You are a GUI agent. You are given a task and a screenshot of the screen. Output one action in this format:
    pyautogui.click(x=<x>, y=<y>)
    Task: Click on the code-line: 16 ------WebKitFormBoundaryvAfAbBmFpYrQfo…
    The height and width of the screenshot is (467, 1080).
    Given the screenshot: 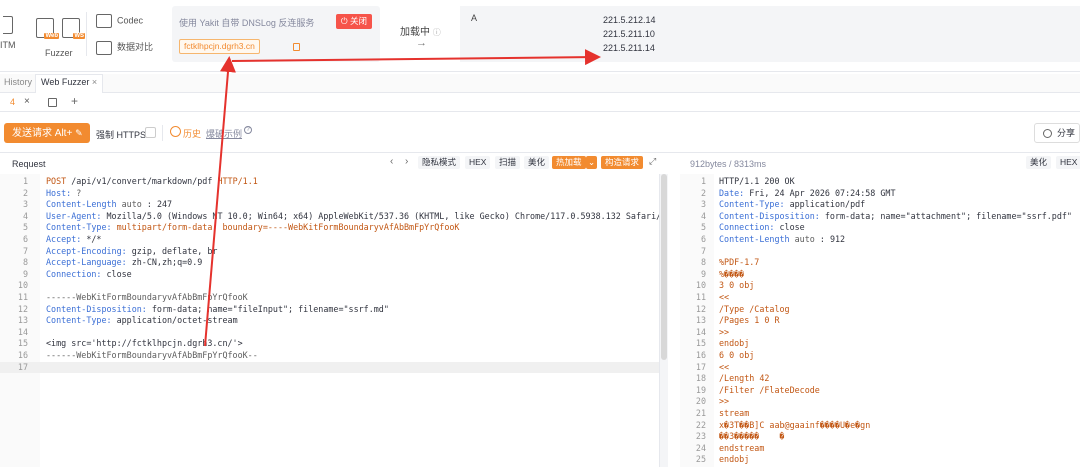 What is the action you would take?
    pyautogui.click(x=329, y=356)
    